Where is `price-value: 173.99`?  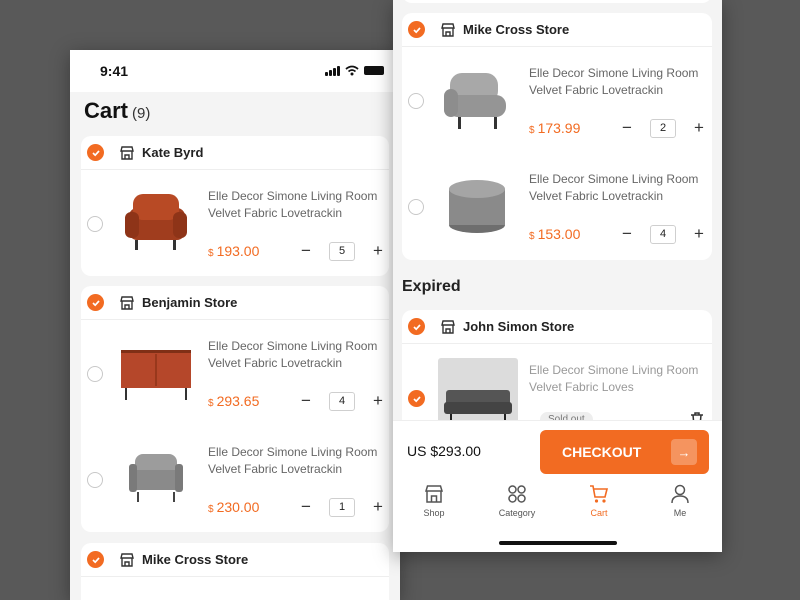 price-value: 173.99 is located at coordinates (559, 128).